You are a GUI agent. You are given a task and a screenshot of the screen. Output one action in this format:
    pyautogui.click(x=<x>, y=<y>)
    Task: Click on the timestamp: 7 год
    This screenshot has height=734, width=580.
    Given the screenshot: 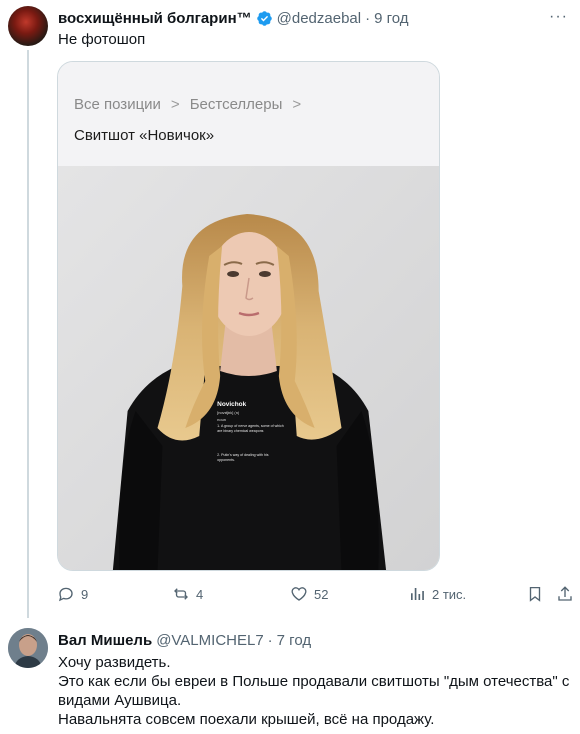 What is the action you would take?
    pyautogui.click(x=294, y=640)
    